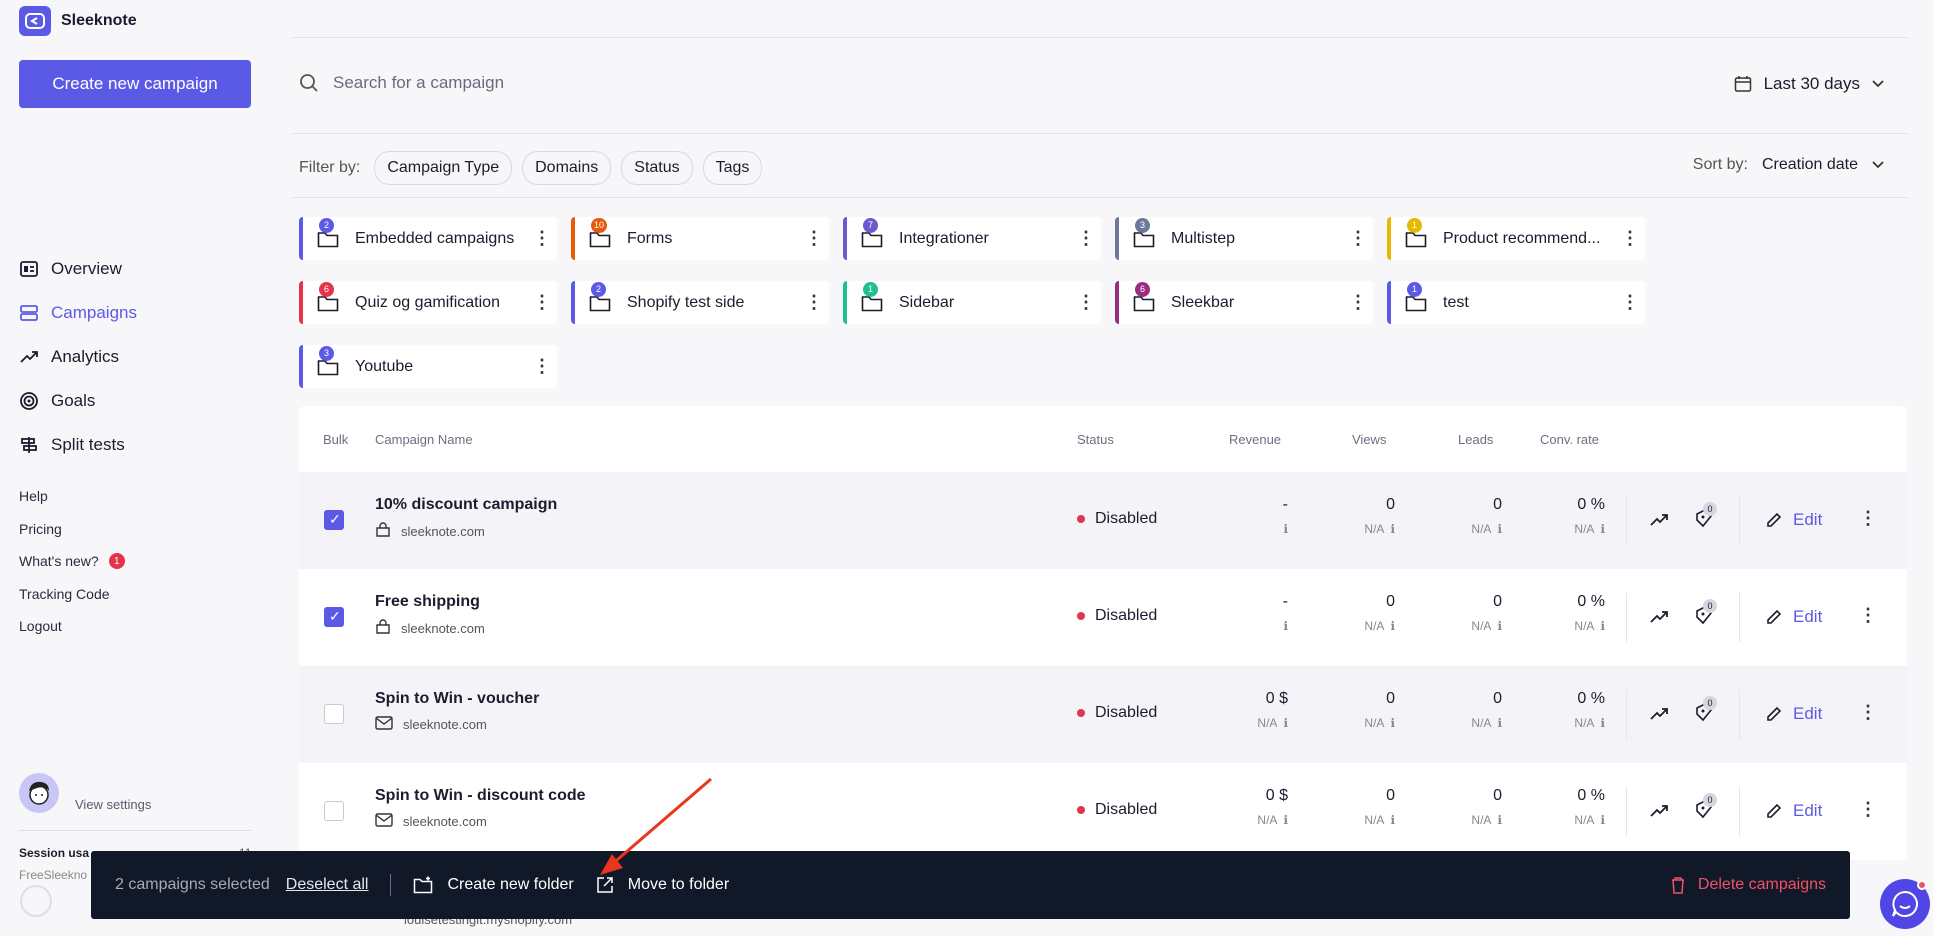 This screenshot has height=936, width=1933. Describe the element at coordinates (457, 699) in the screenshot. I see `campaign-name: Spin to Win - voucher` at that location.